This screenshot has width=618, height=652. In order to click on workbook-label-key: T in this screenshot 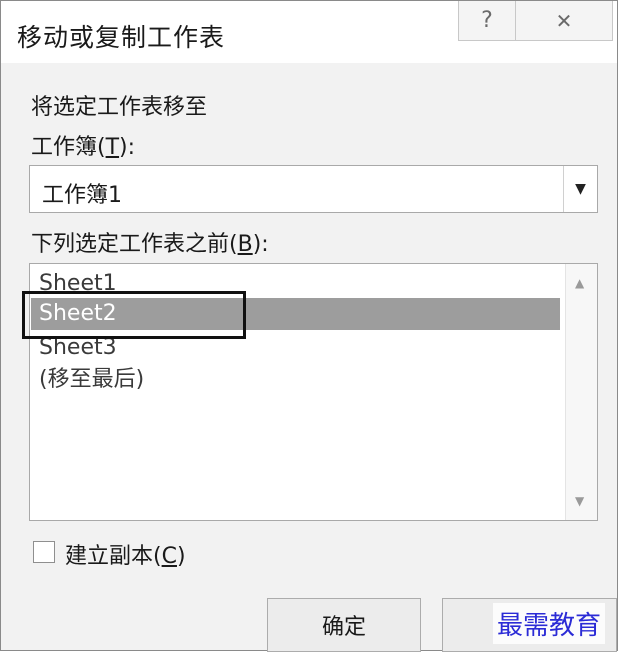, I will do `click(112, 147)`.